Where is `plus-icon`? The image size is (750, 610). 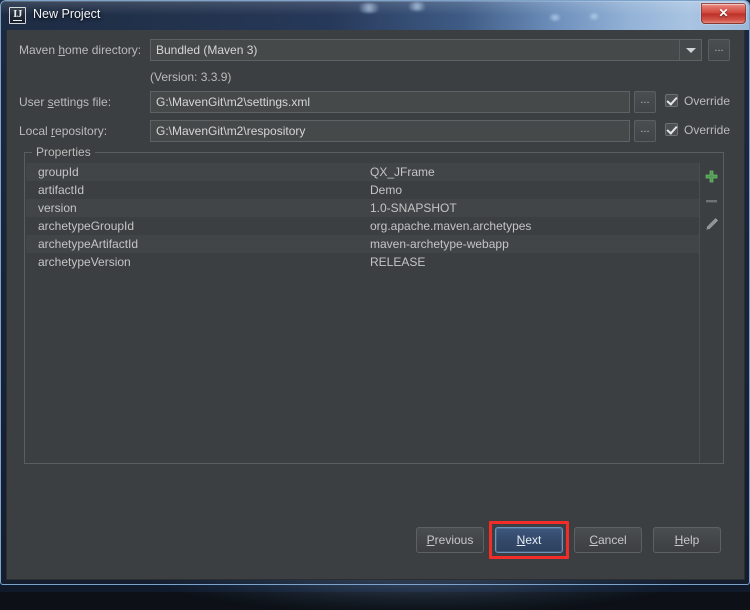
plus-icon is located at coordinates (711, 176).